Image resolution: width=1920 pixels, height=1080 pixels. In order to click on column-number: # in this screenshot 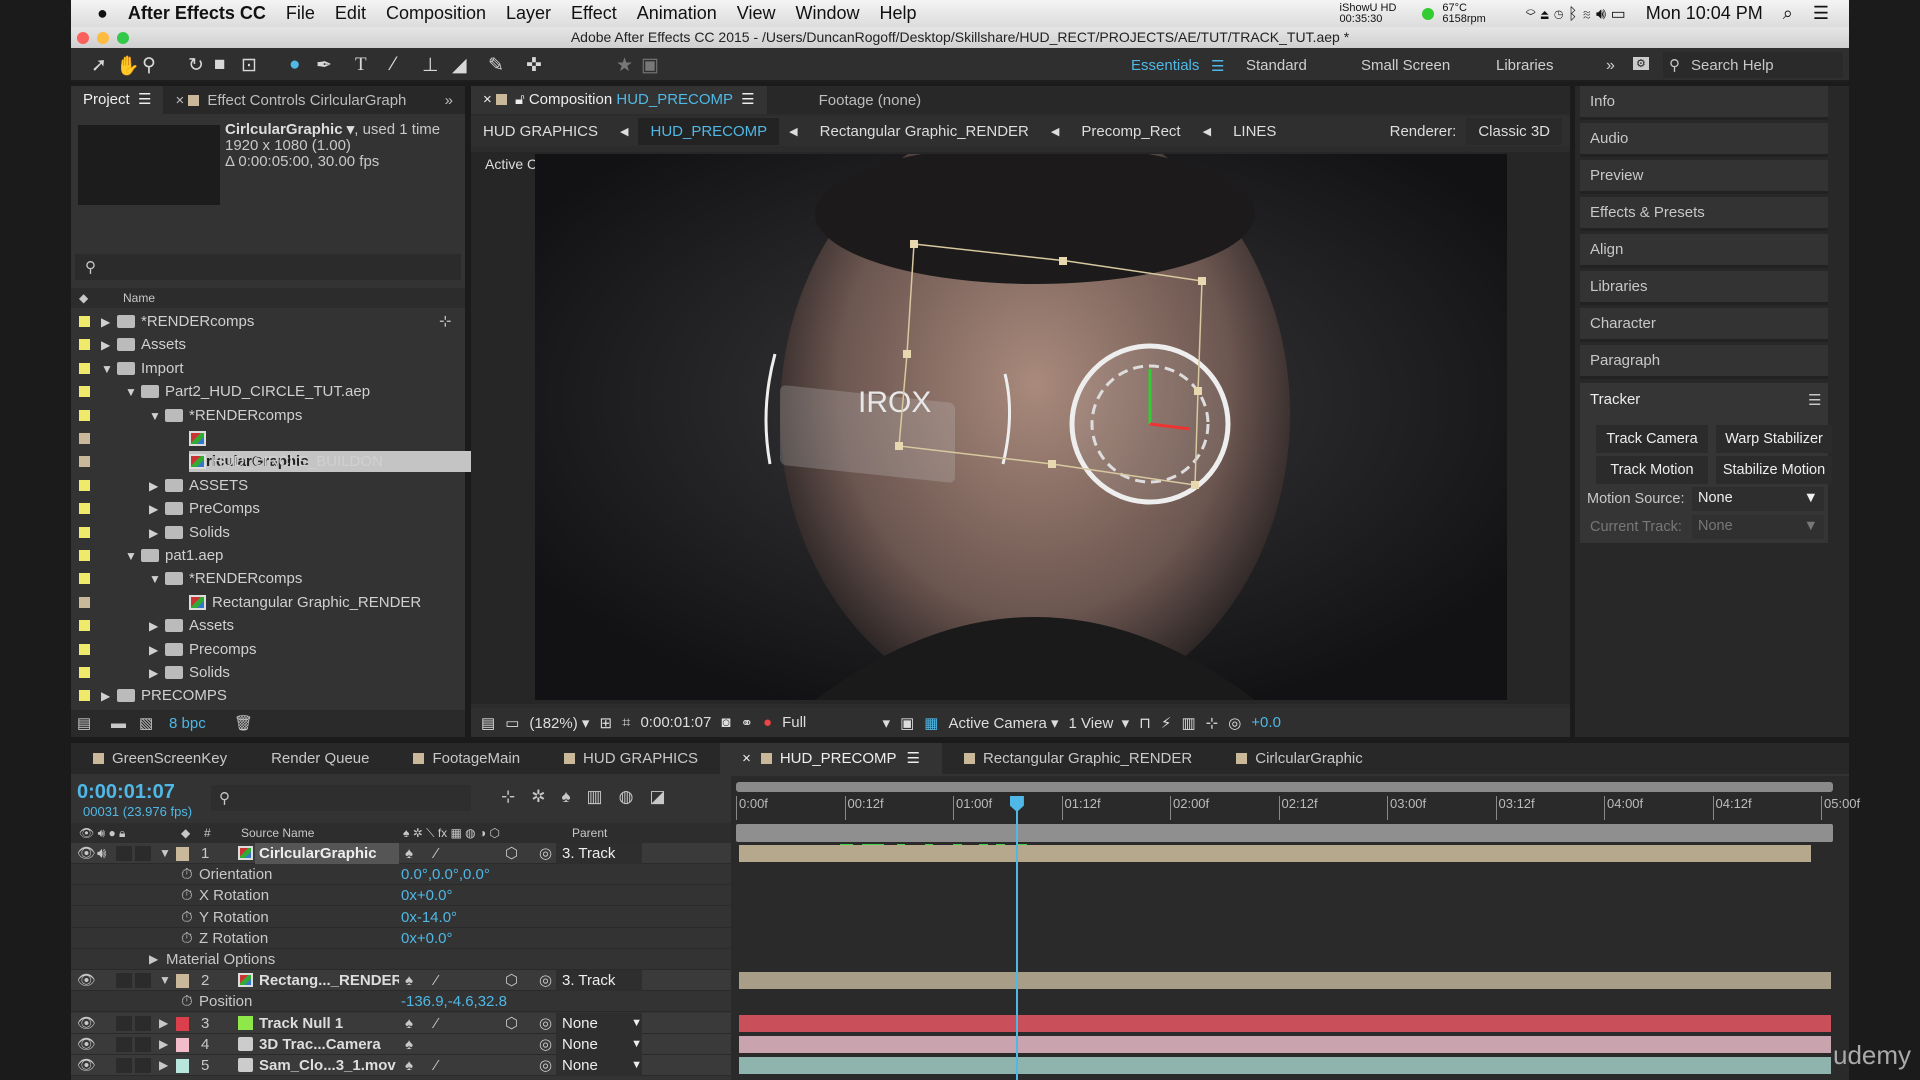, I will do `click(207, 833)`.